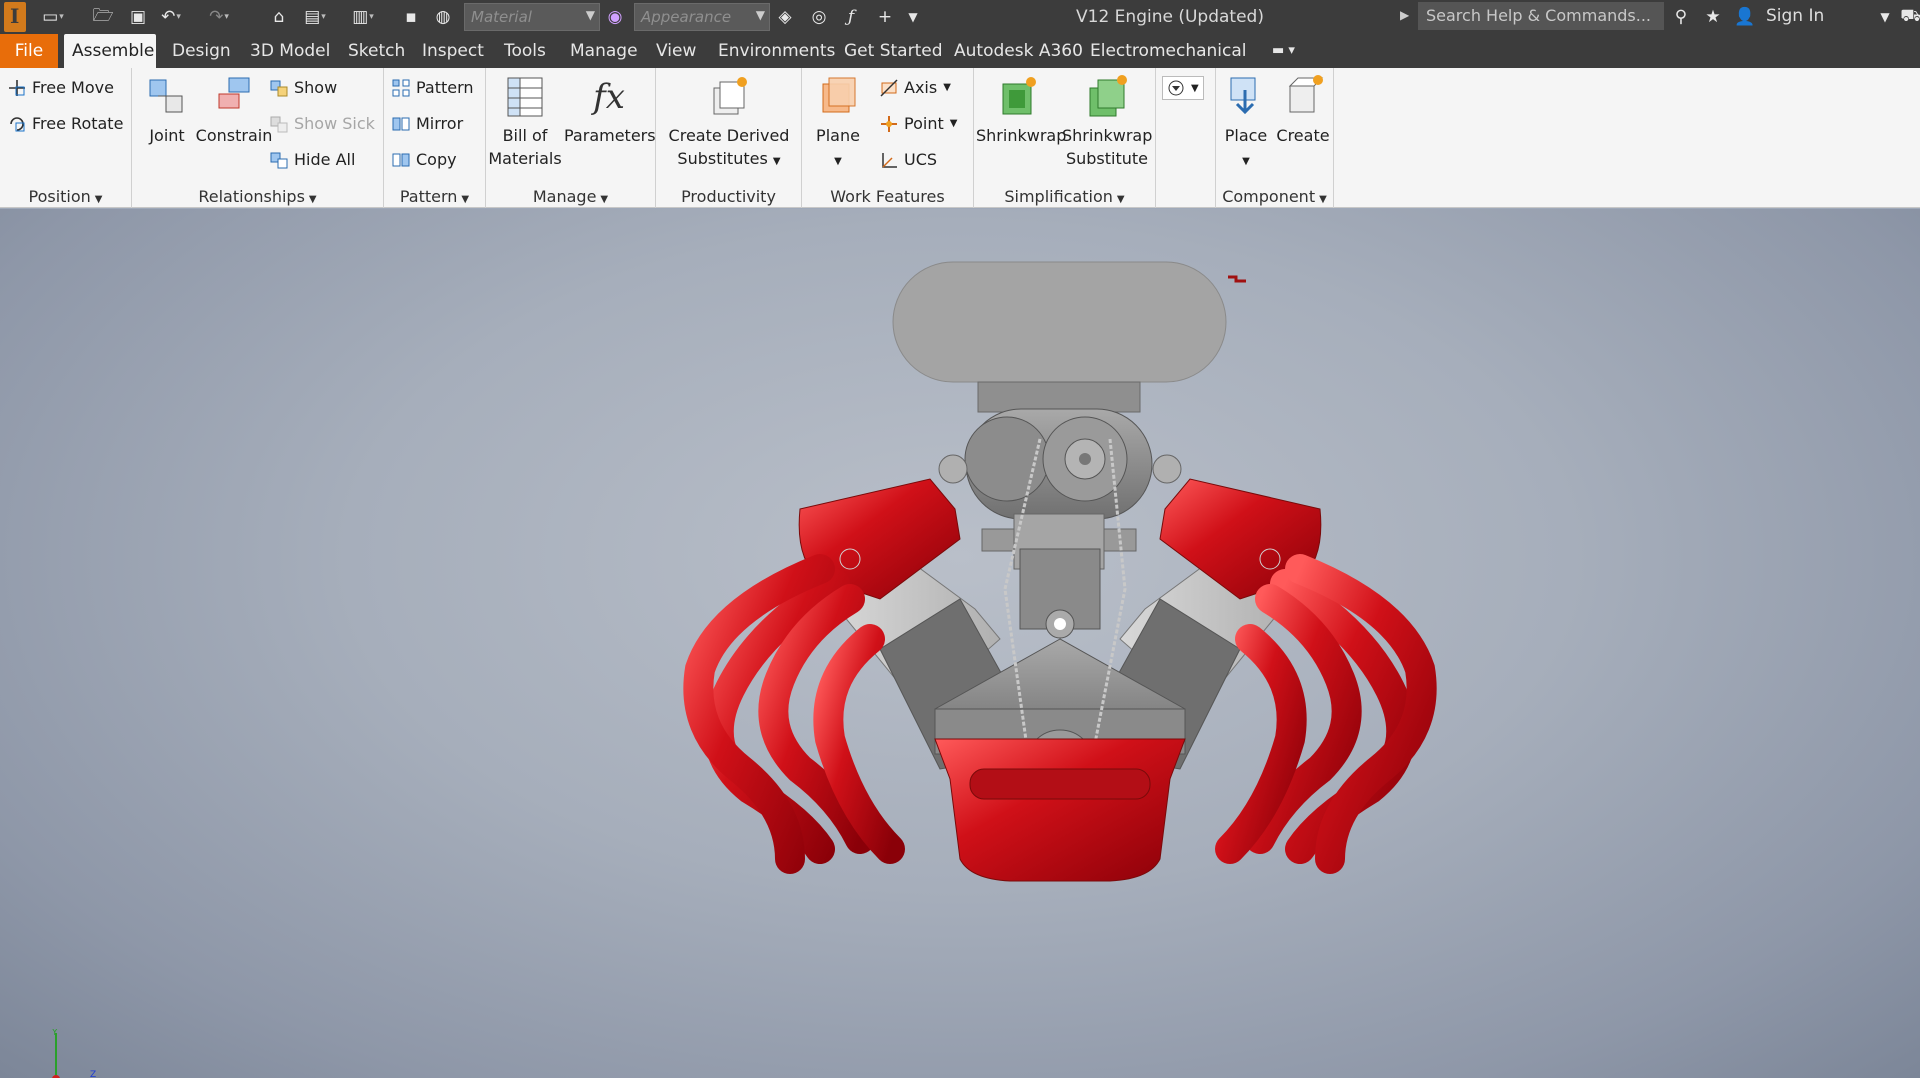  I want to click on parameters-button: fx Parameters, so click(610, 107).